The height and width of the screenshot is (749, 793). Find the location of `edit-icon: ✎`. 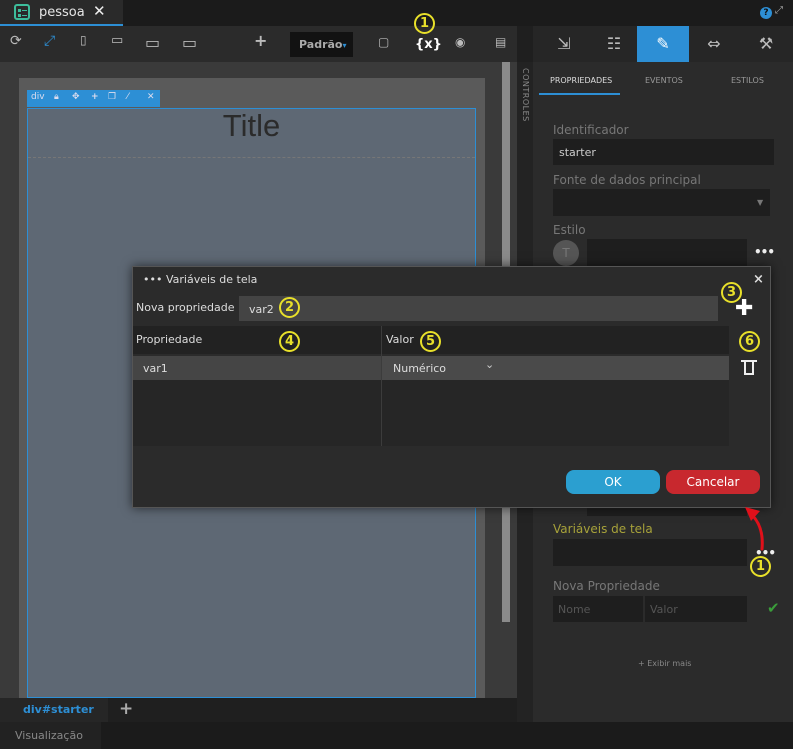

edit-icon: ✎ is located at coordinates (663, 44).